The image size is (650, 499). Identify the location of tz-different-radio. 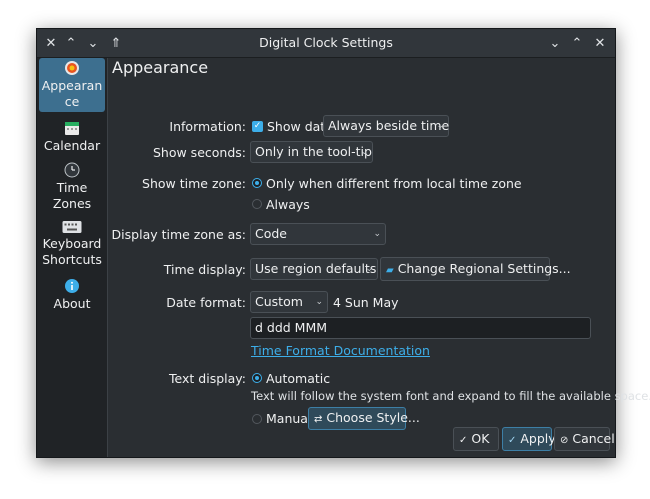
(257, 183).